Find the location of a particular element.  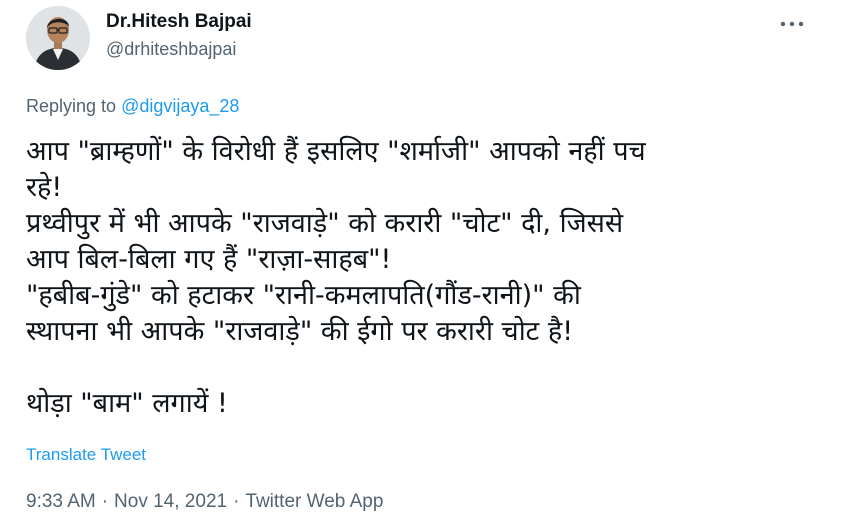

author-block: Dr.Hitesh Bajpai @drhiteshbajpai is located at coordinates (179, 35).